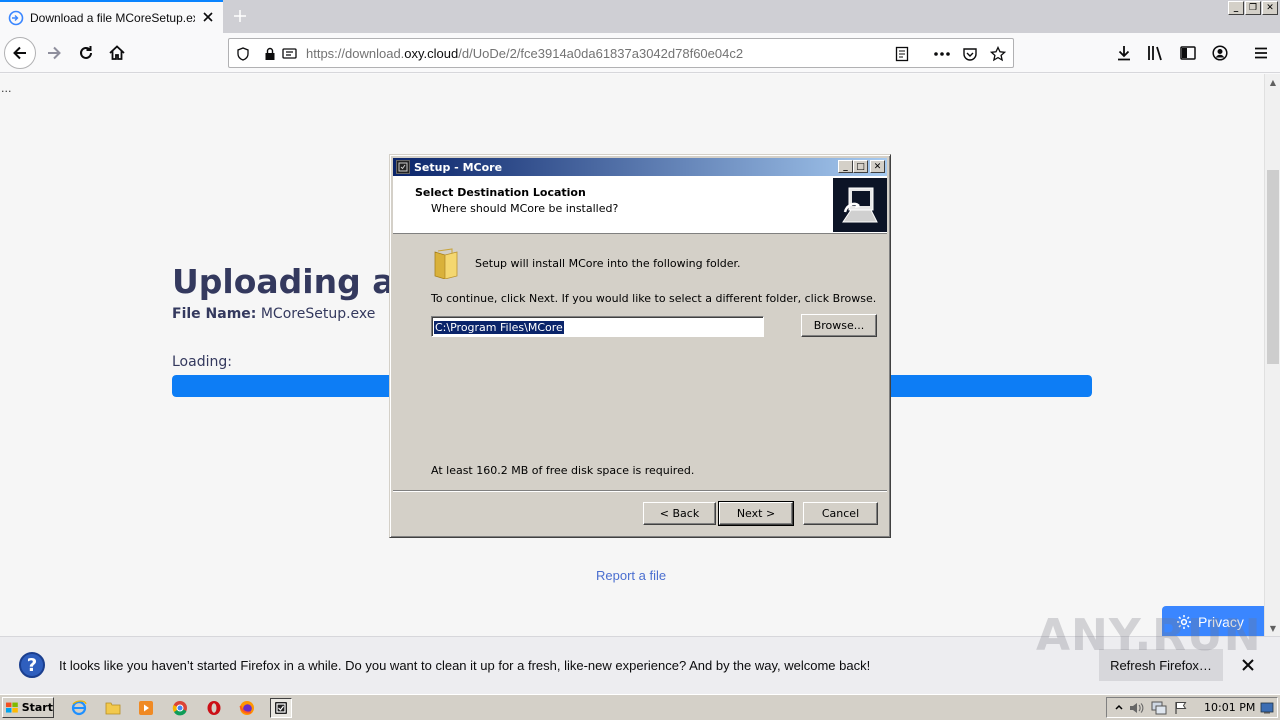  Describe the element at coordinates (281, 708) in the screenshot. I see `setup-taskbar-icon` at that location.